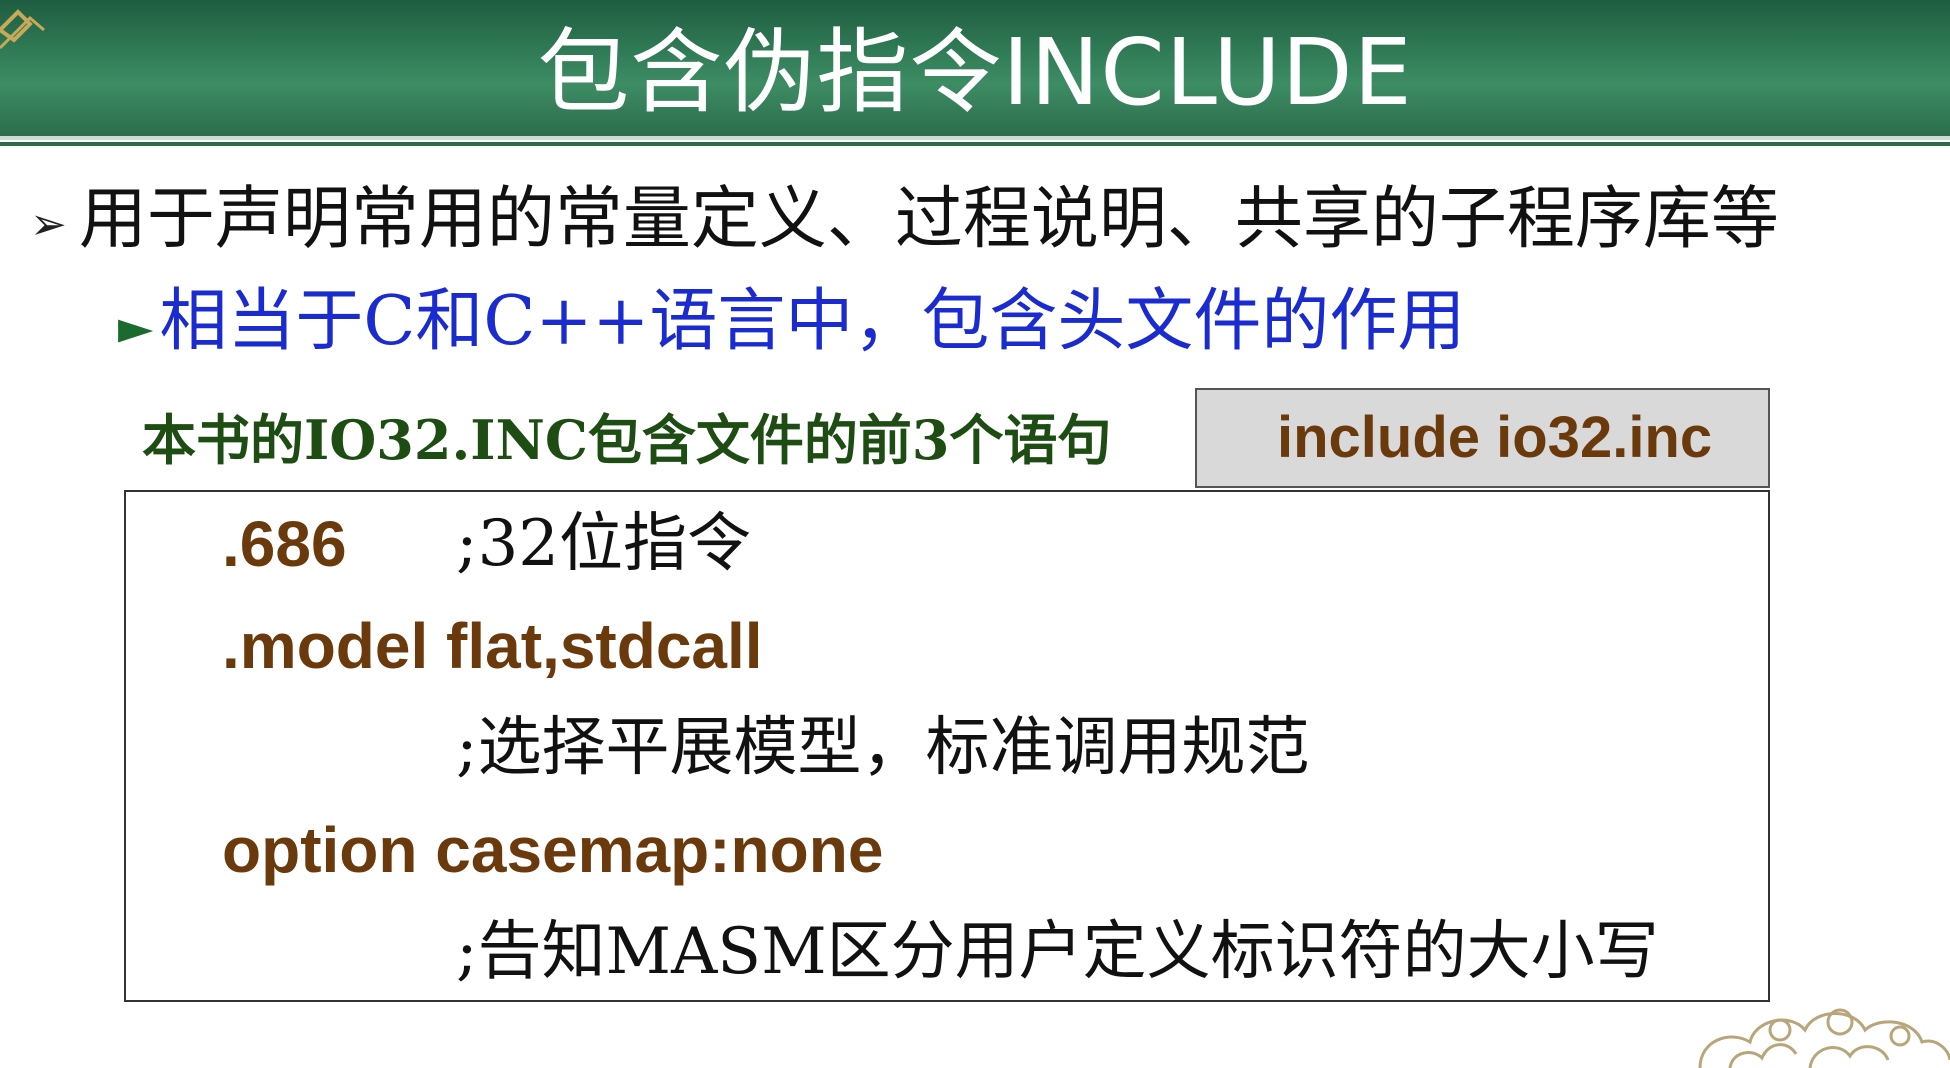  I want to click on code-keyword: .model flat,stdcall, so click(492, 646).